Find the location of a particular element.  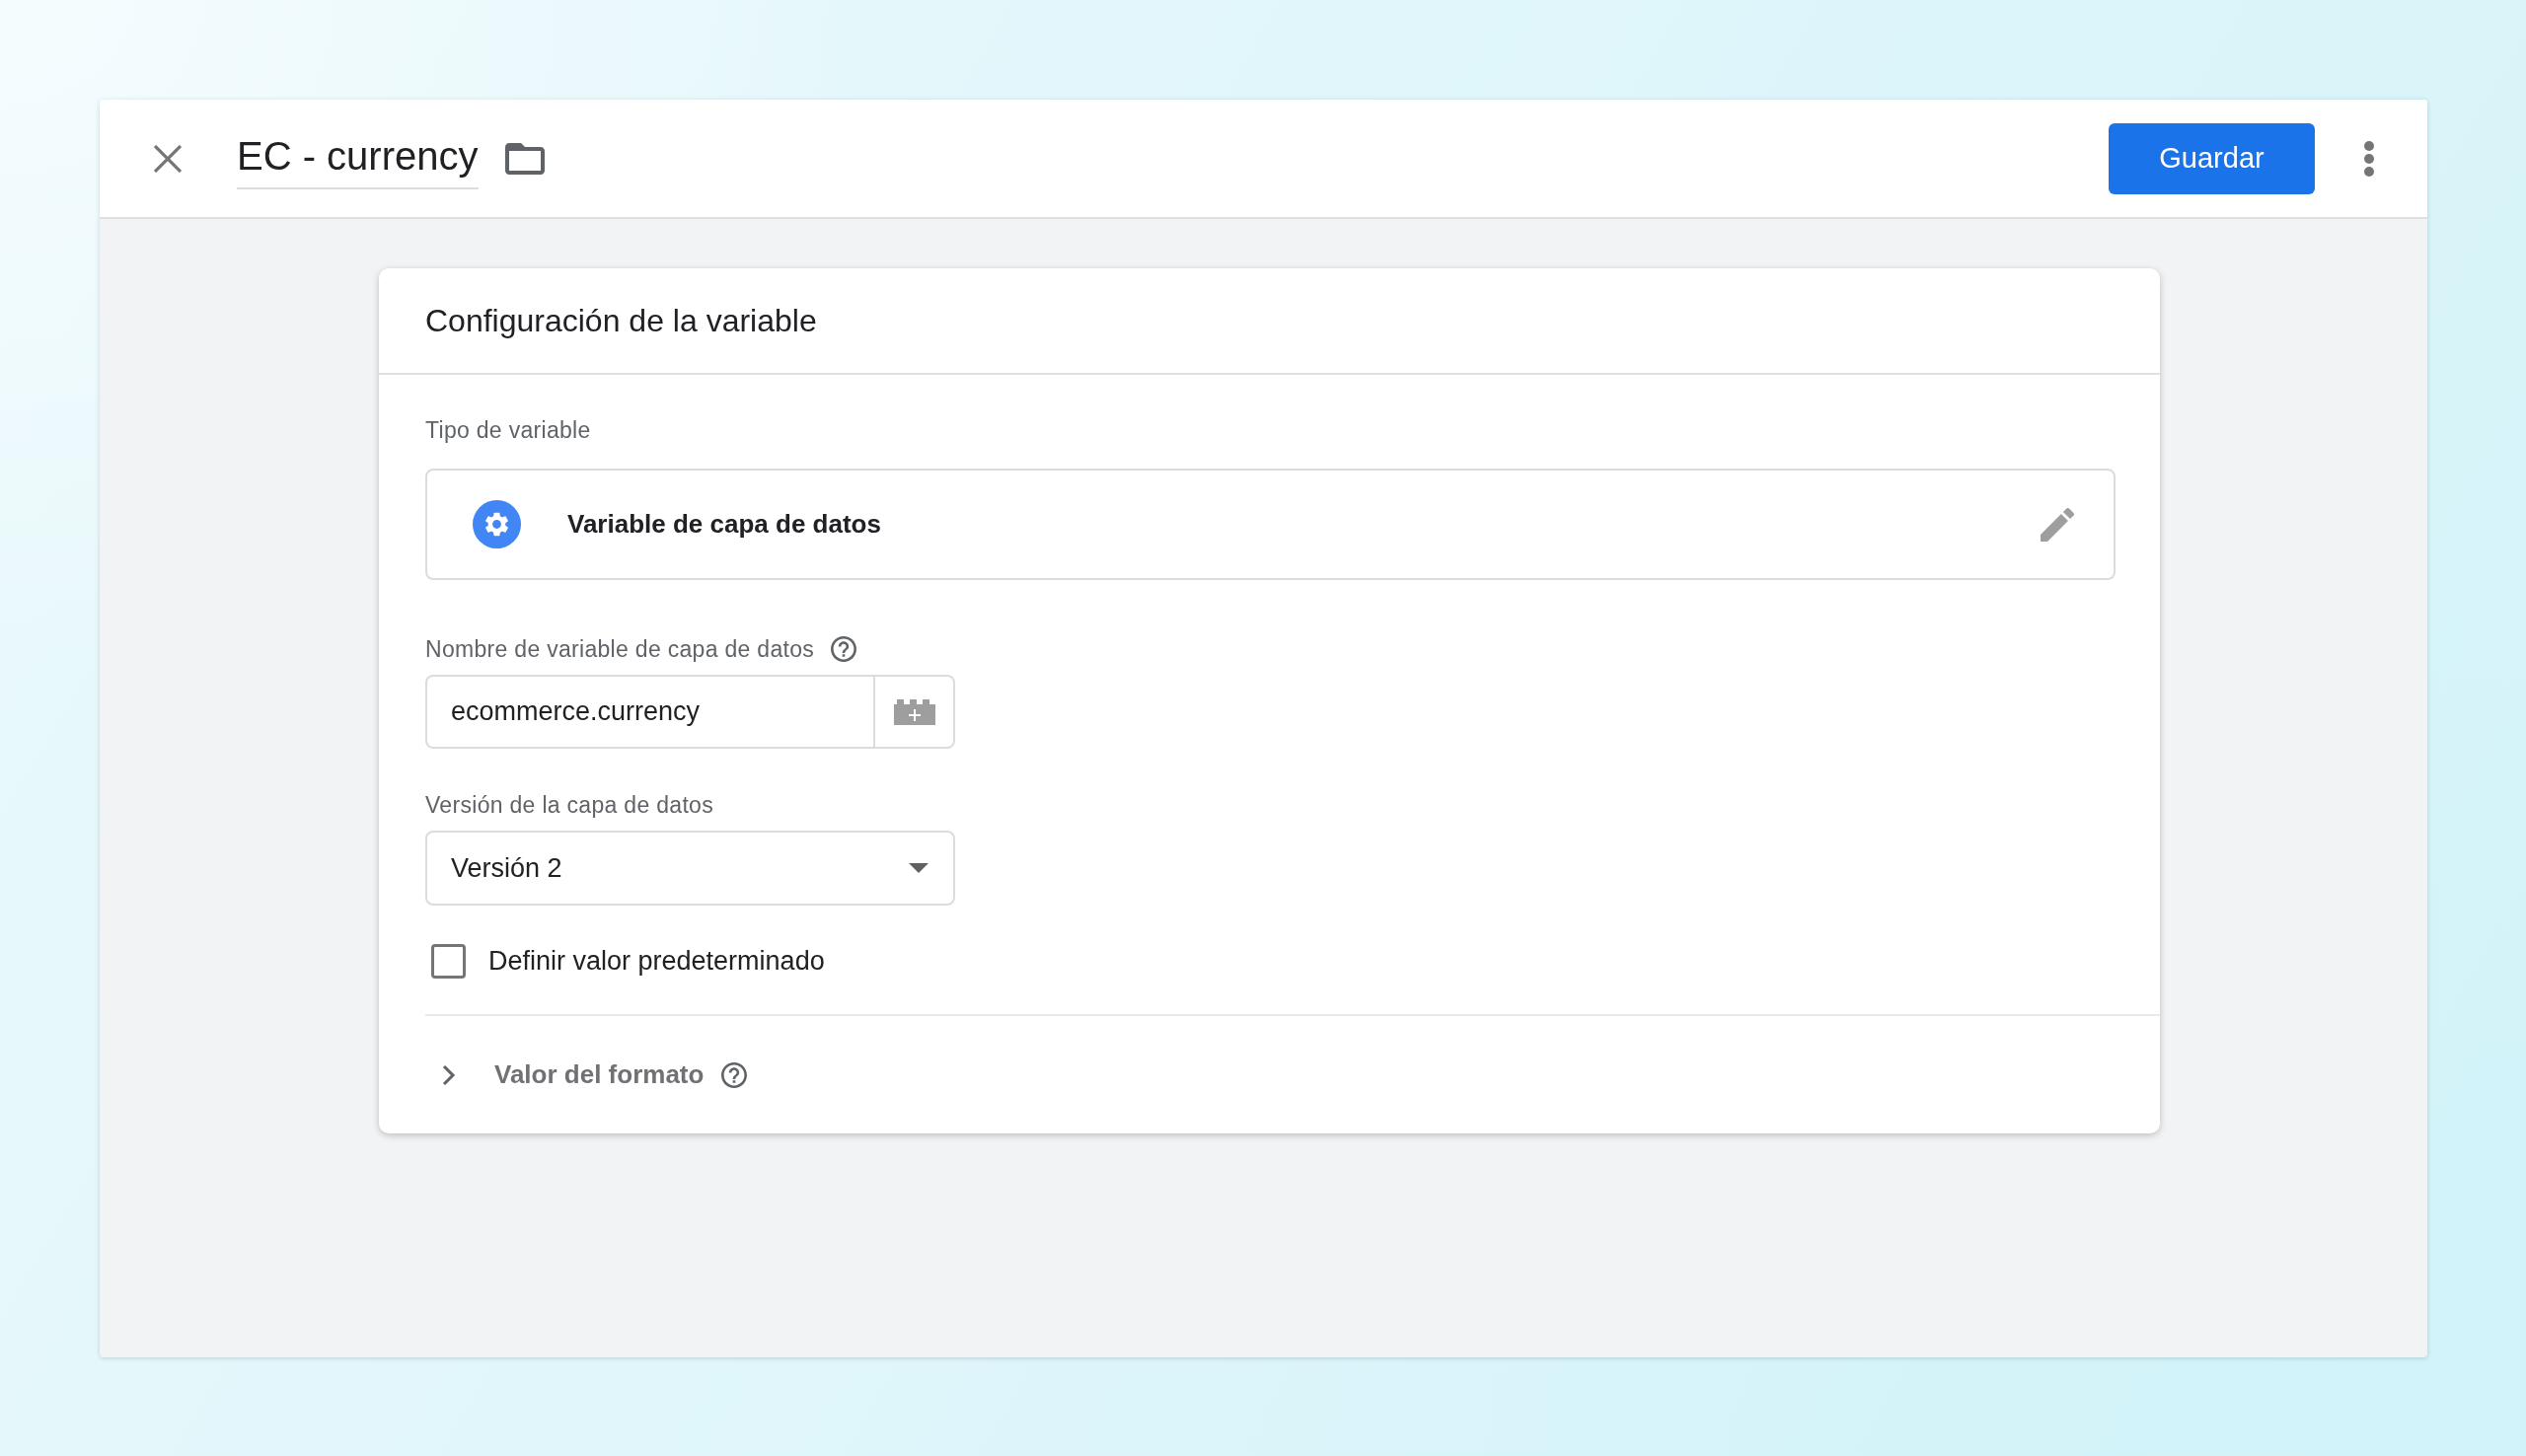

save-button: Guardar is located at coordinates (2212, 158).